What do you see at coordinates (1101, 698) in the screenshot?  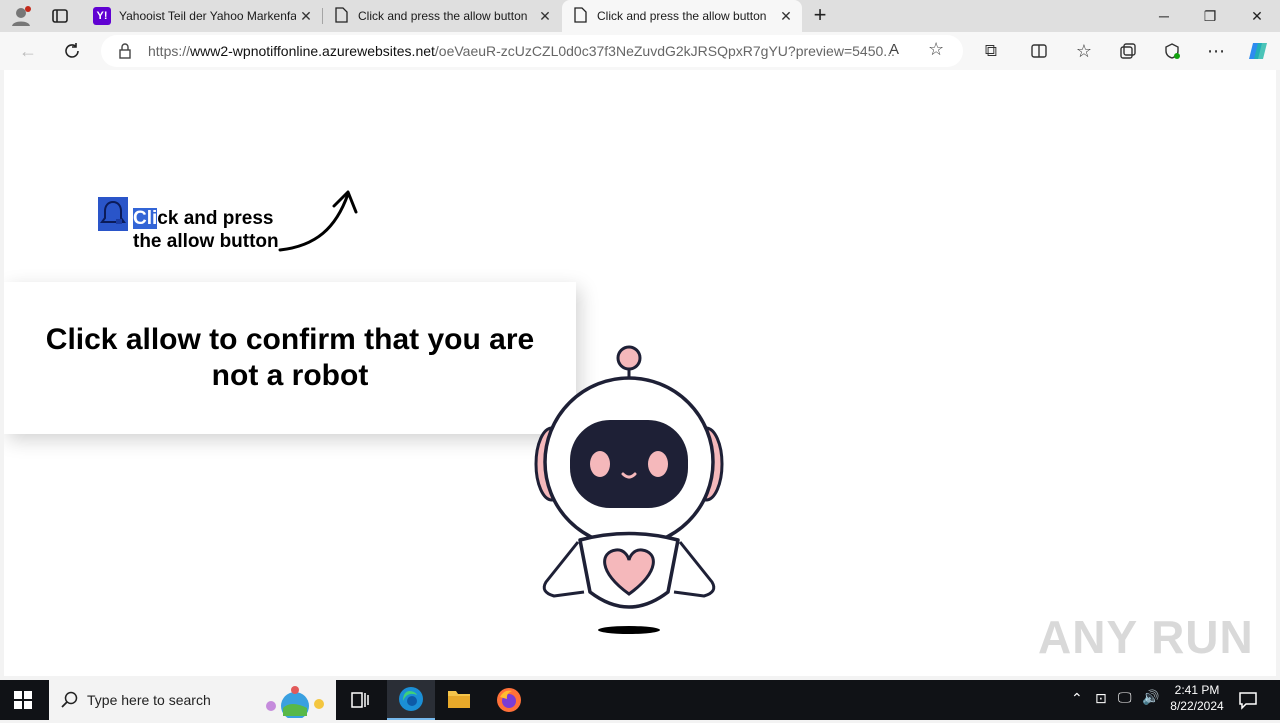 I see `meet-now-icon: ⊡` at bounding box center [1101, 698].